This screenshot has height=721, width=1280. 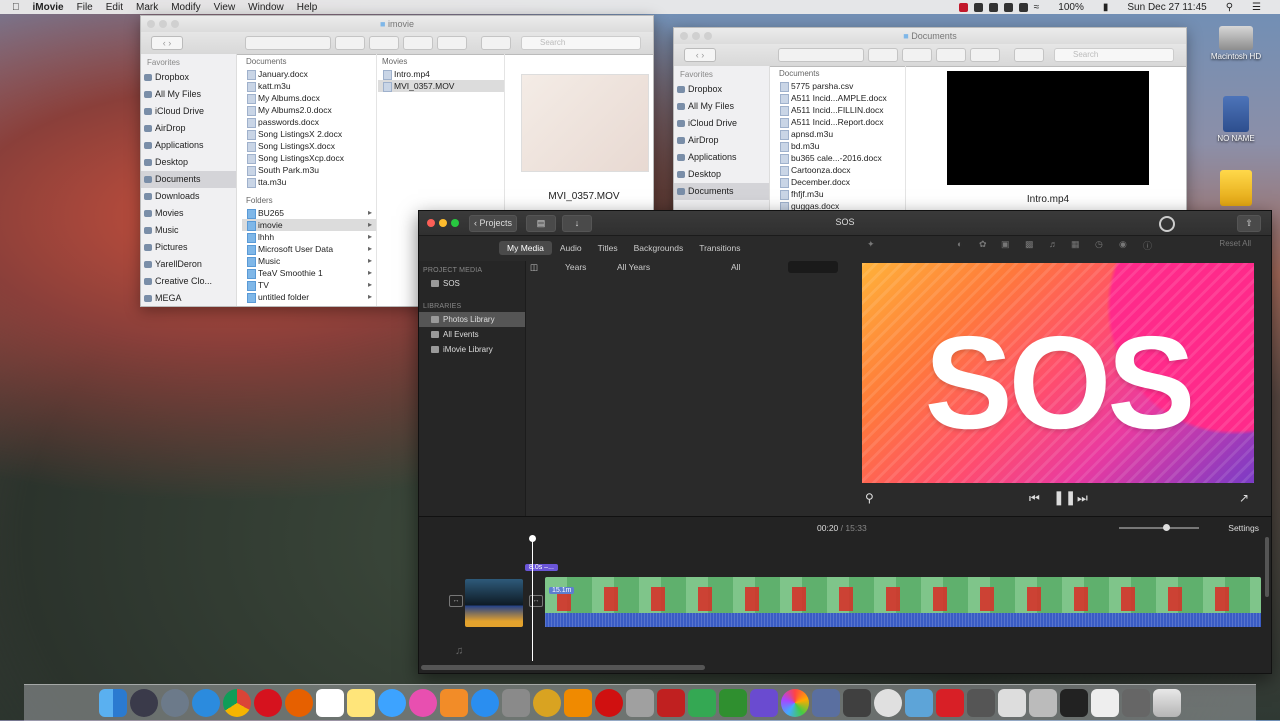 What do you see at coordinates (813, 267) in the screenshot?
I see `media-search-input` at bounding box center [813, 267].